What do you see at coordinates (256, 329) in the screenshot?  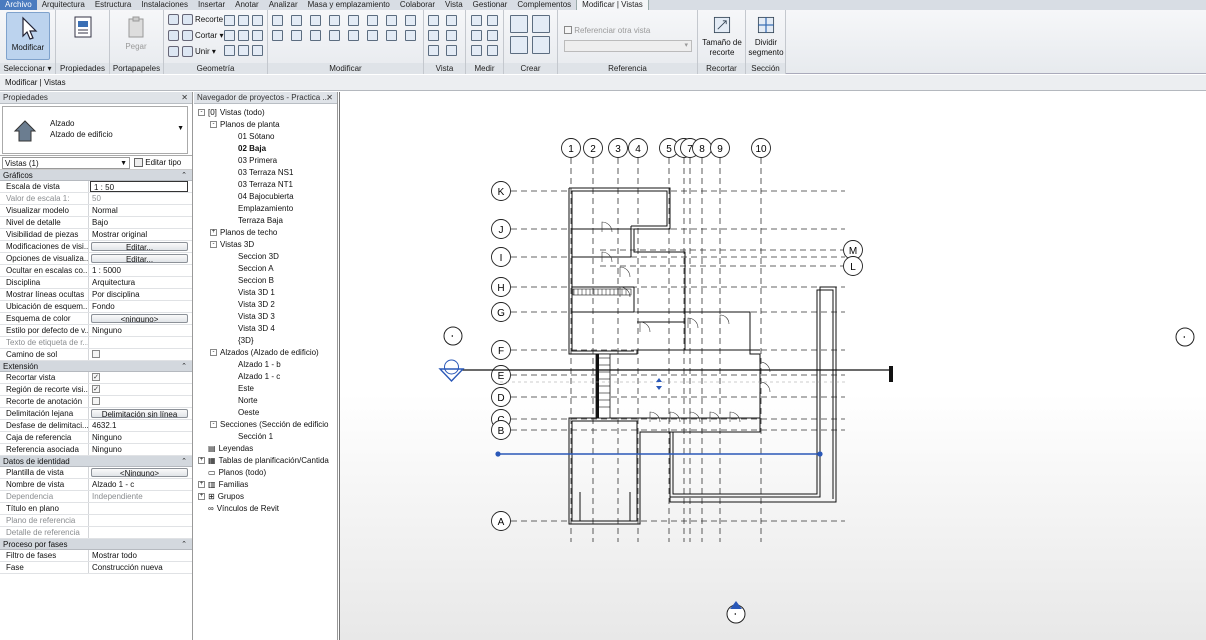 I see `browser-item: Vista 3D 4` at bounding box center [256, 329].